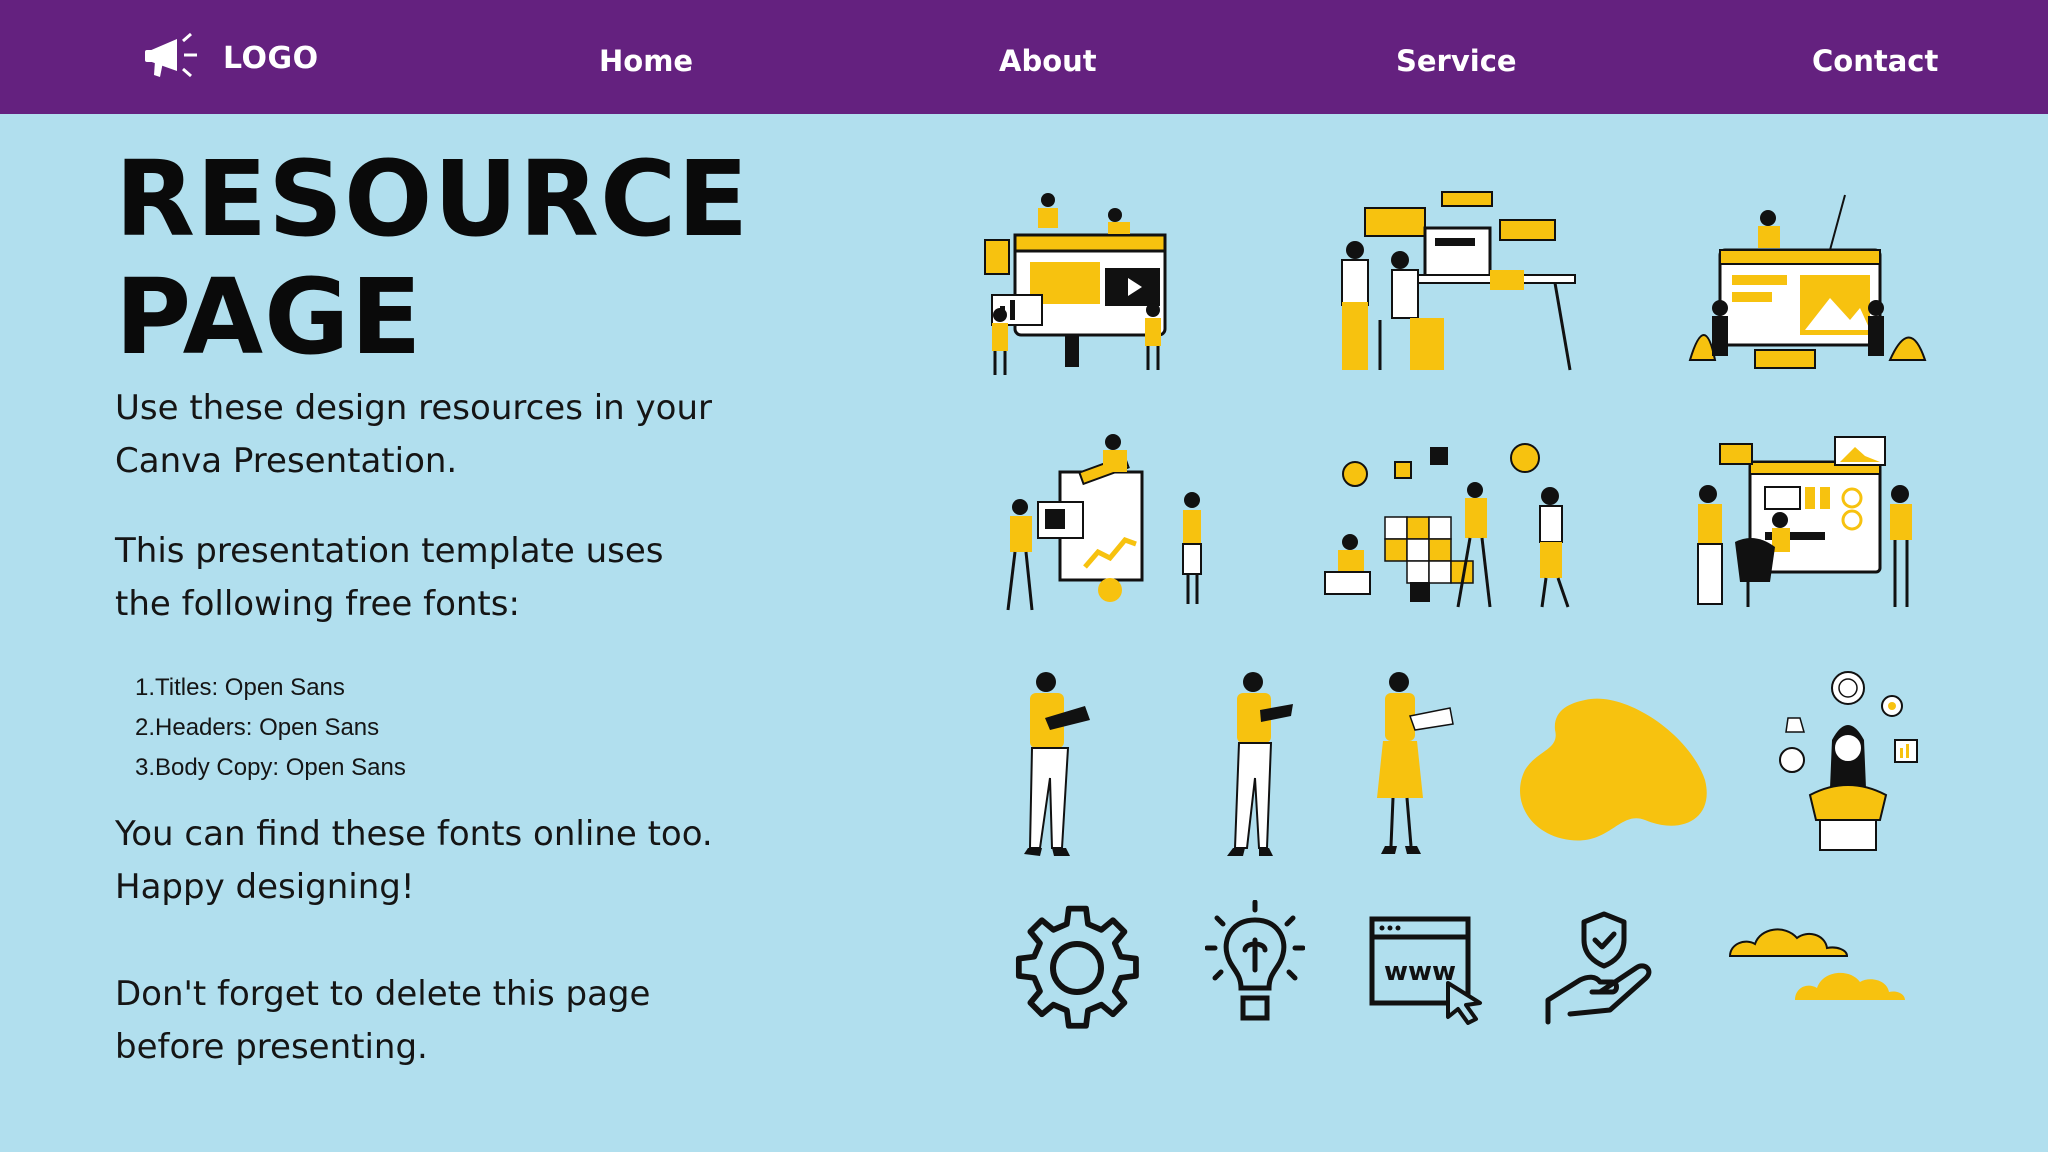  I want to click on man-with-laptop-illustration, so click(1060, 763).